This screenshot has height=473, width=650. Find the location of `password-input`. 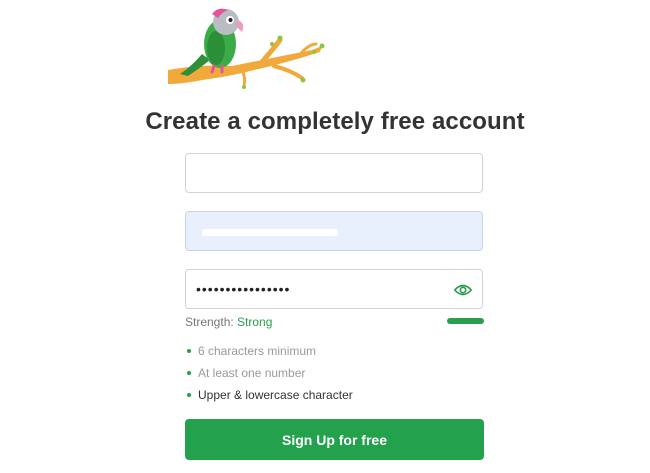

password-input is located at coordinates (334, 289).